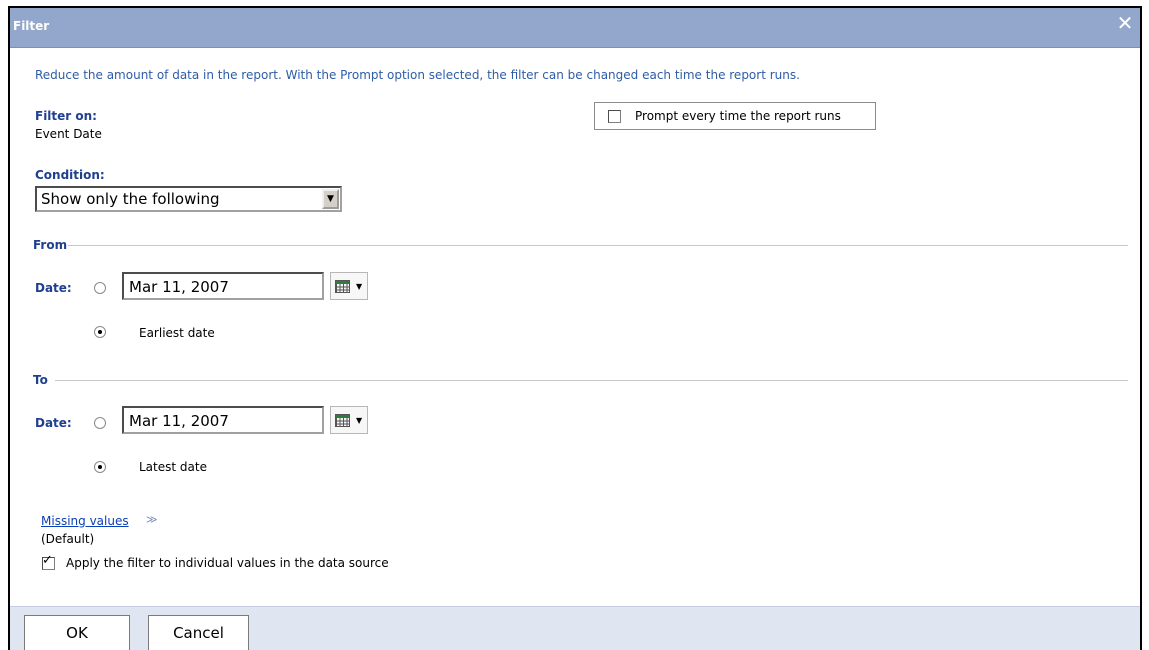 This screenshot has height=650, width=1149. I want to click on from-calendar-button: ▼, so click(349, 286).